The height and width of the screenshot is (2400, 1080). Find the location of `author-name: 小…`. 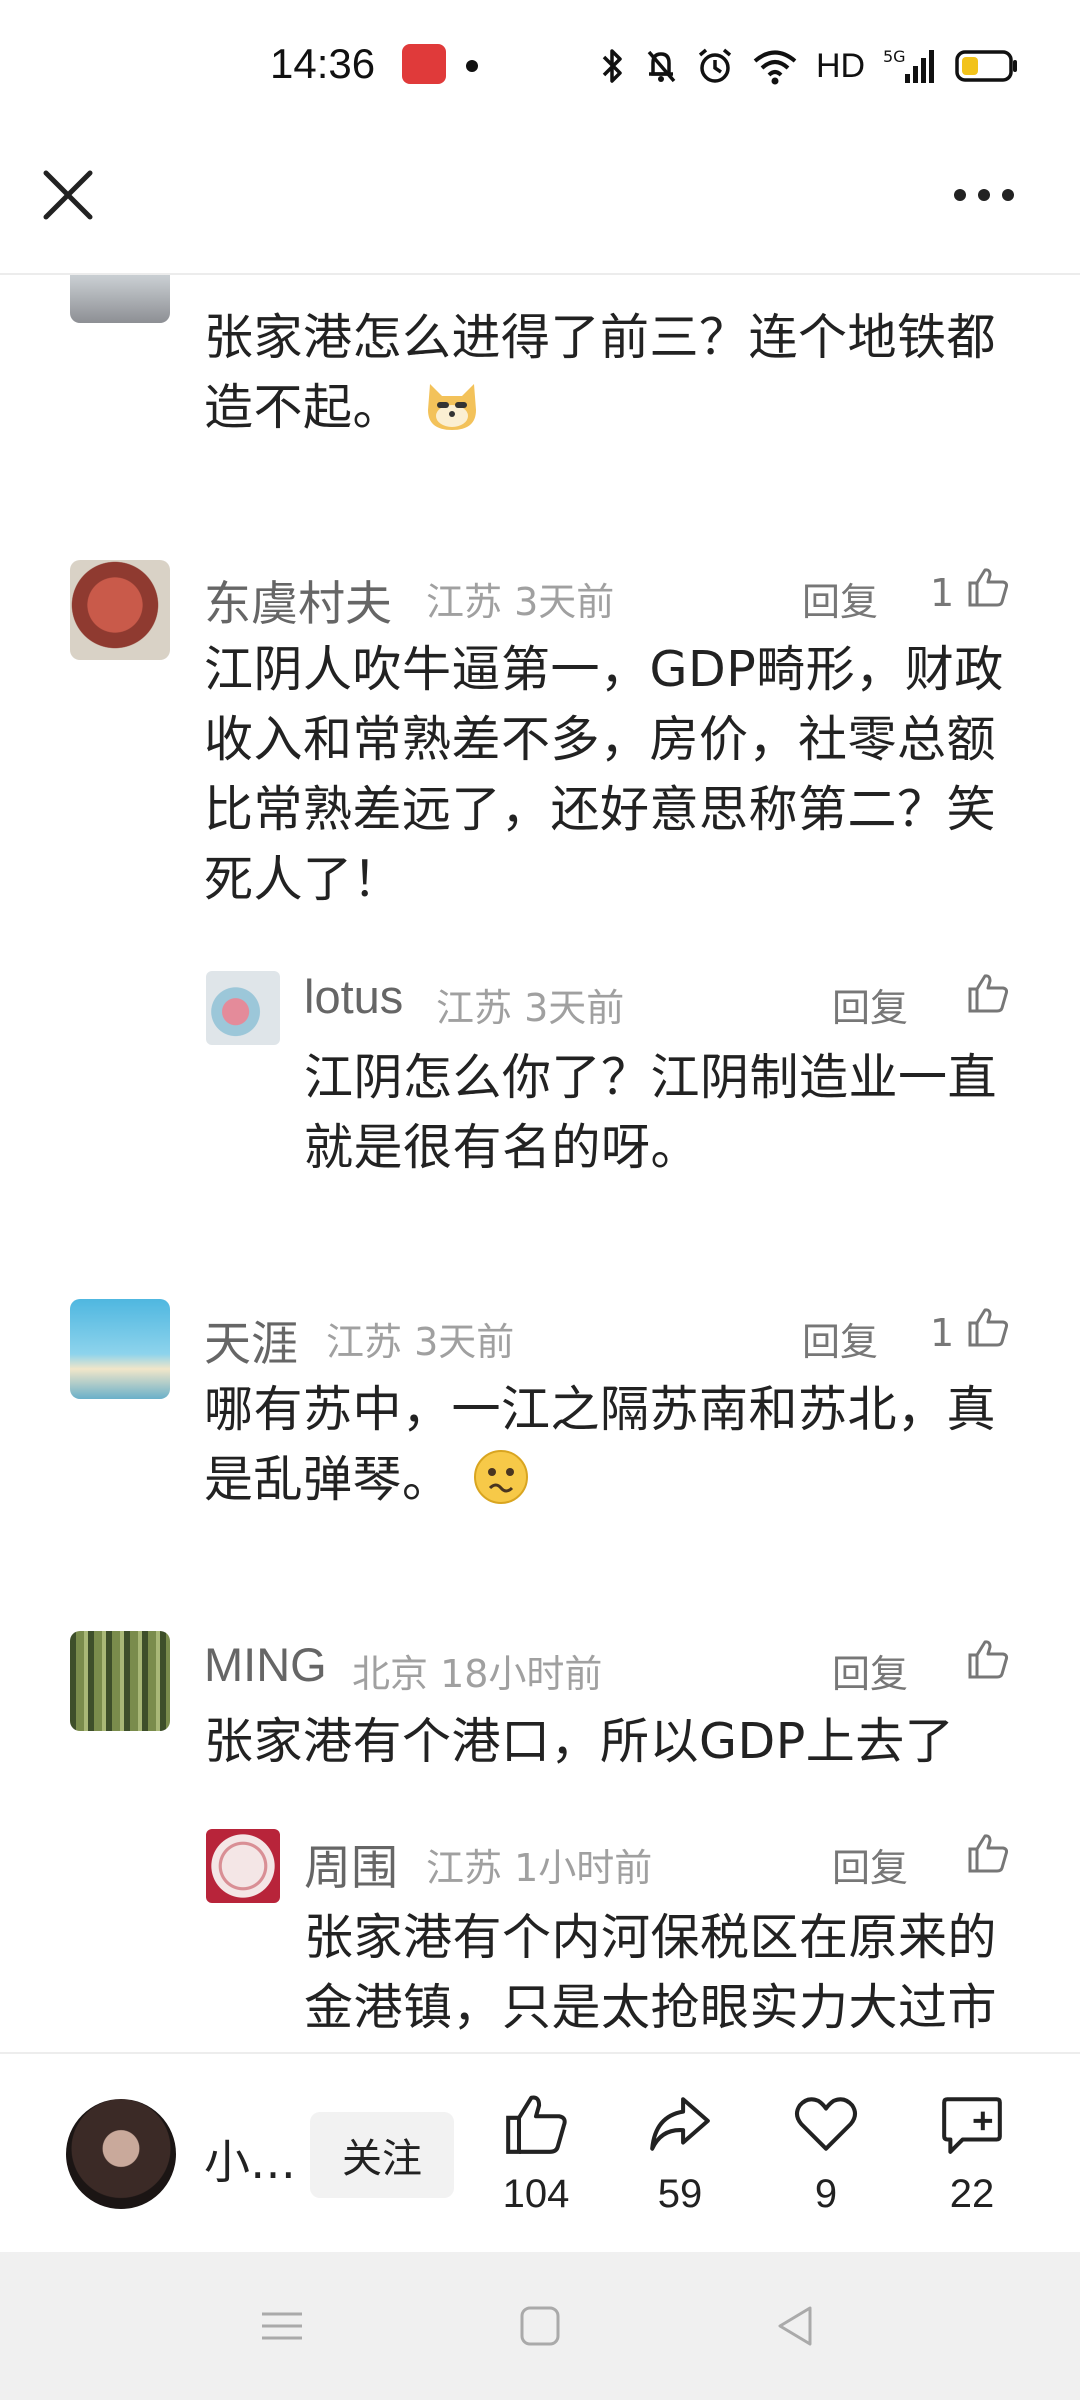

author-name: 小… is located at coordinates (250, 2159).